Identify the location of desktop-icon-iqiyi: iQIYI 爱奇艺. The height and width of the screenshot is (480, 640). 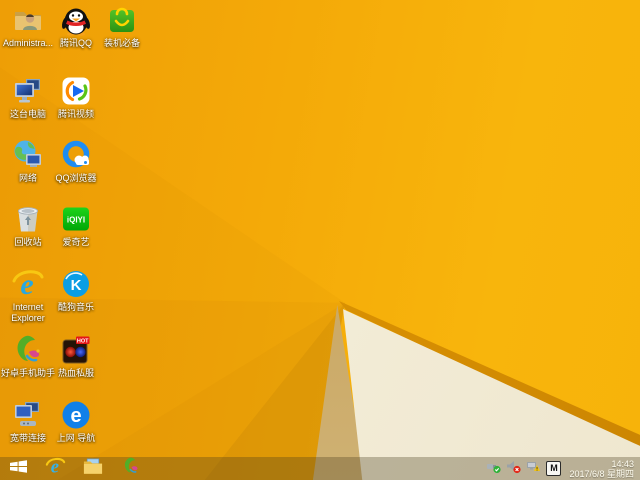
(76, 225).